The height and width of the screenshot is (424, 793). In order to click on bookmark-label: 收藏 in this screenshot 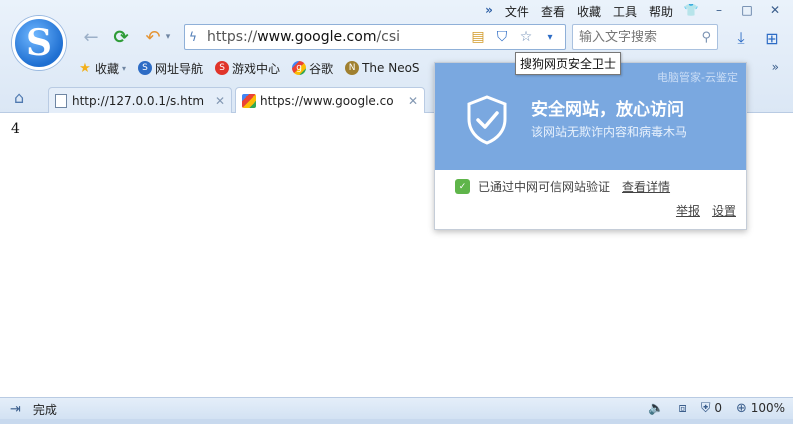, I will do `click(107, 68)`.